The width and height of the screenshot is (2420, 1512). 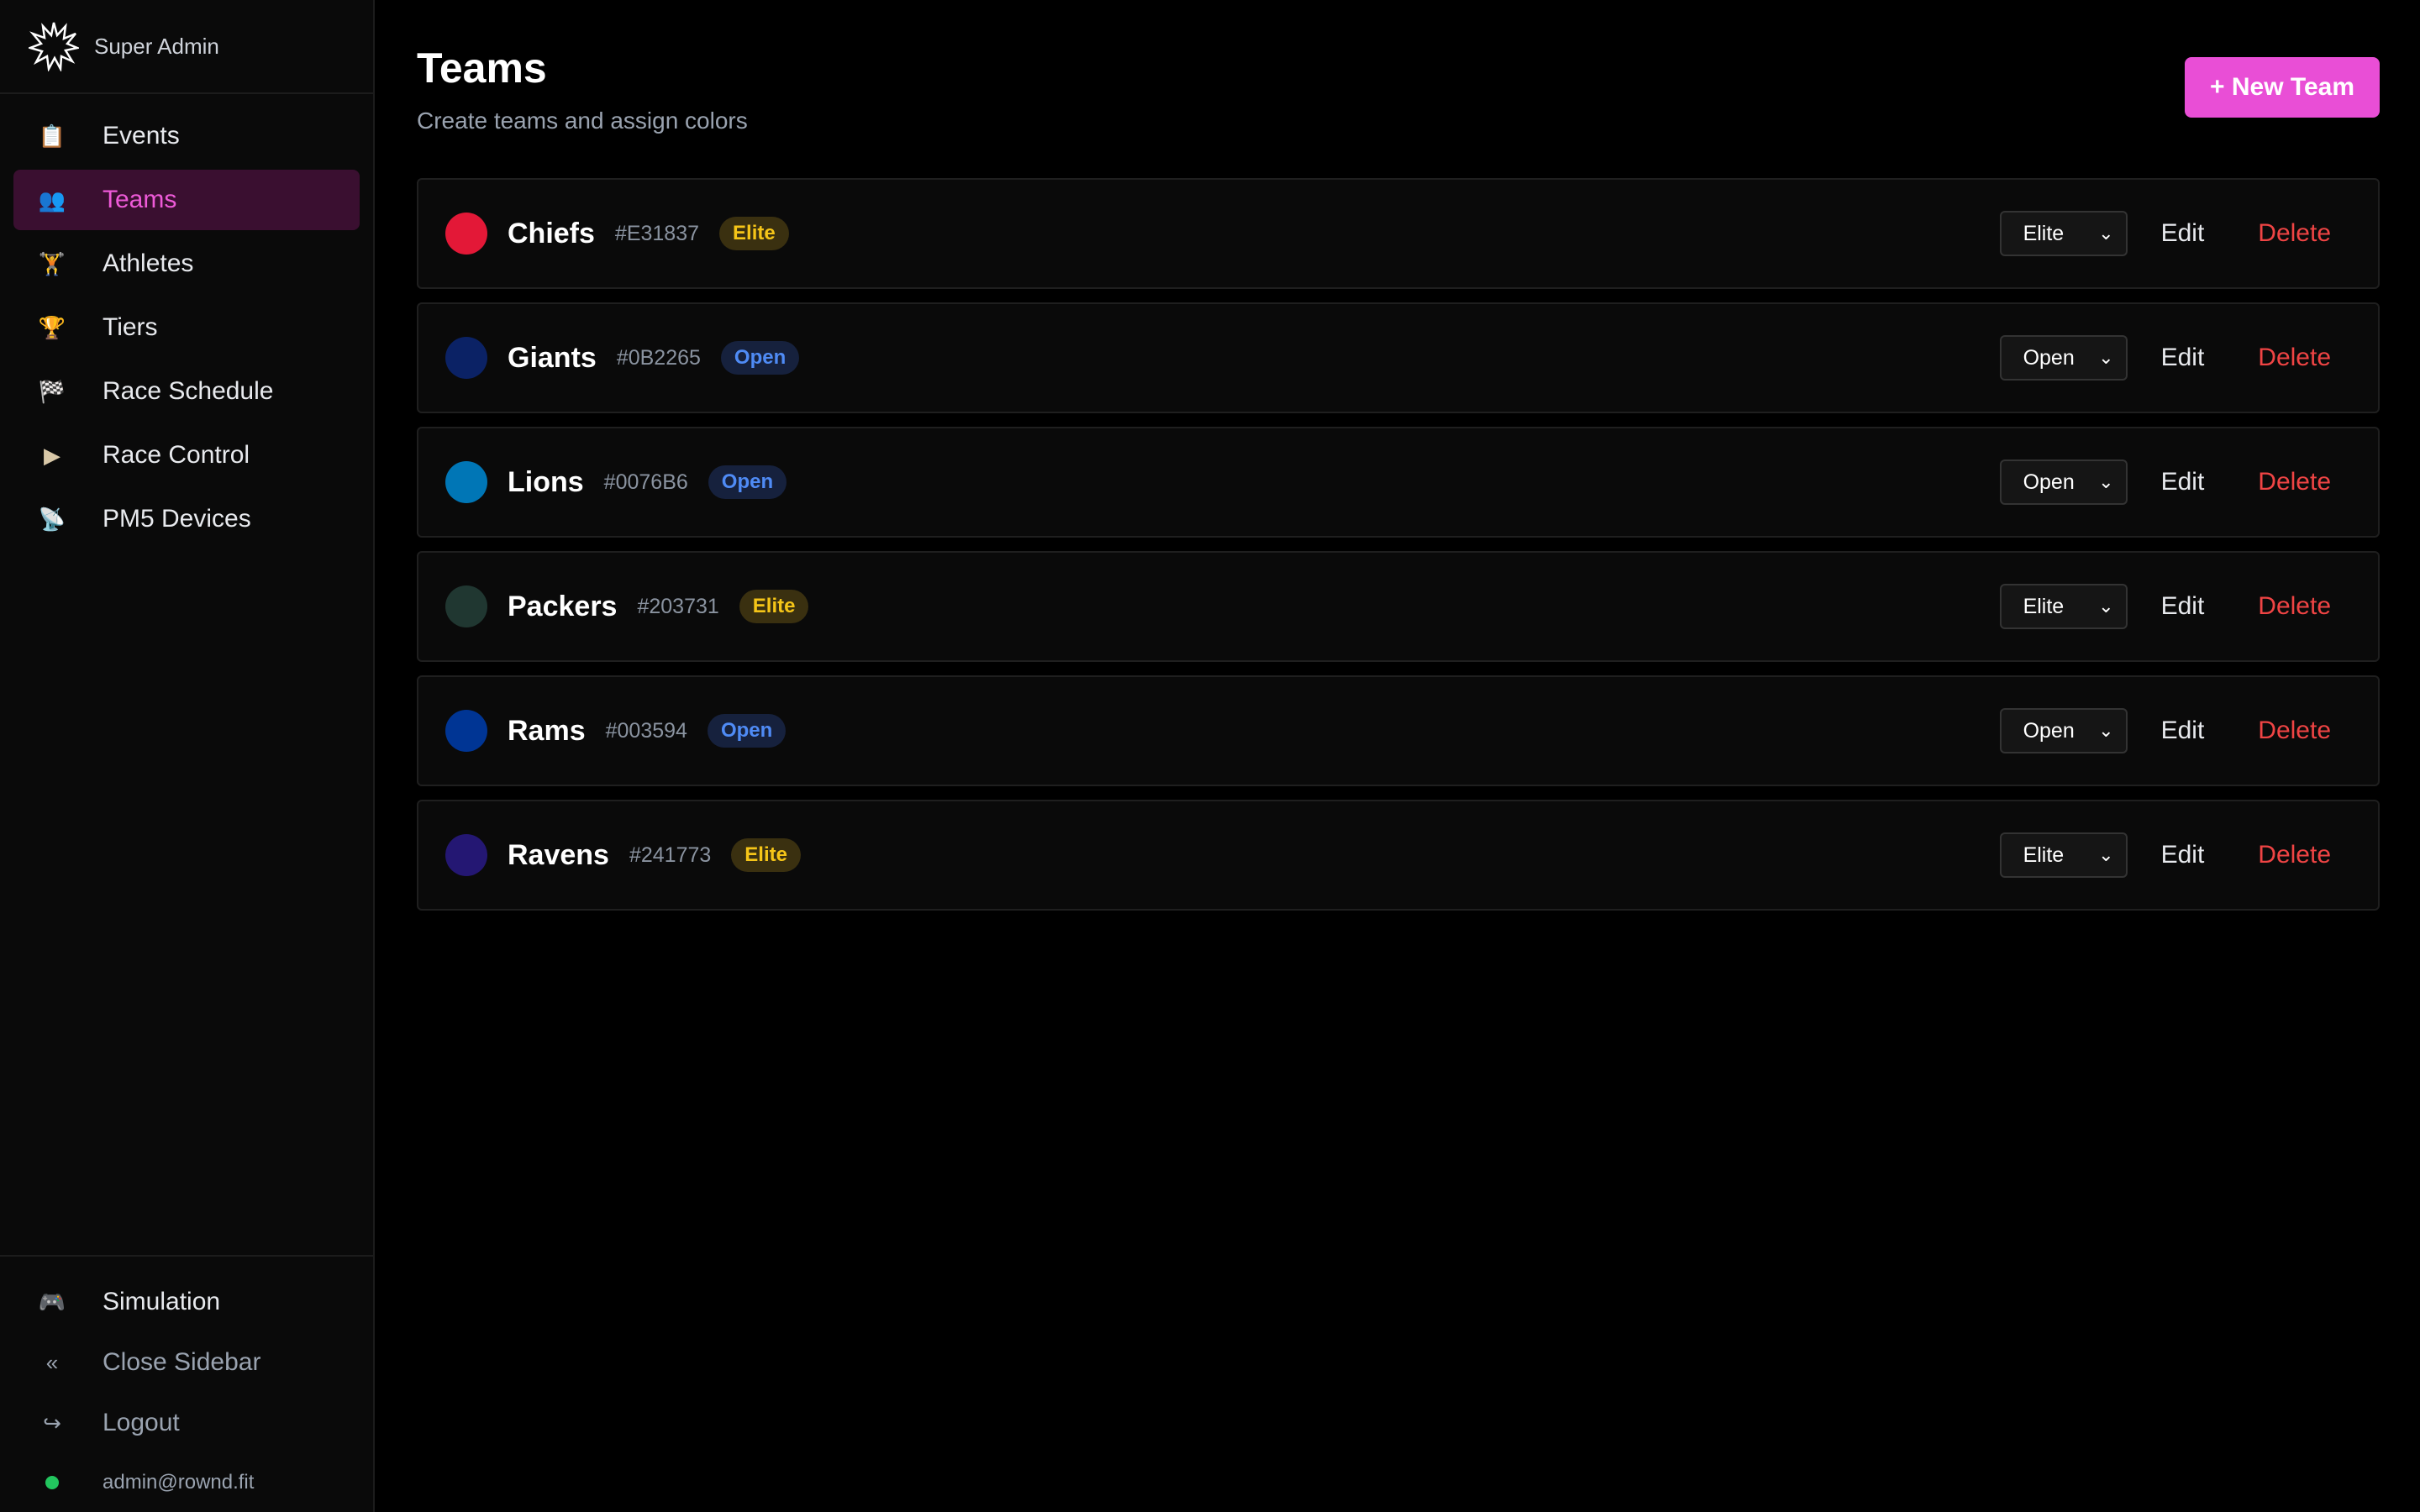 I want to click on brand-label: Super Admin, so click(x=157, y=46).